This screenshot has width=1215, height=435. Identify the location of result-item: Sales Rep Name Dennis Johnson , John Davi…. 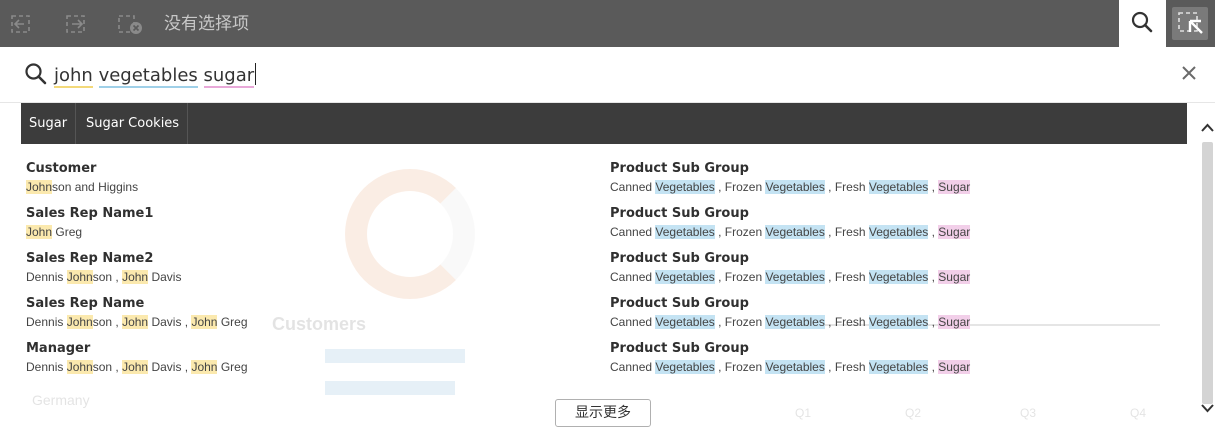
(137, 317).